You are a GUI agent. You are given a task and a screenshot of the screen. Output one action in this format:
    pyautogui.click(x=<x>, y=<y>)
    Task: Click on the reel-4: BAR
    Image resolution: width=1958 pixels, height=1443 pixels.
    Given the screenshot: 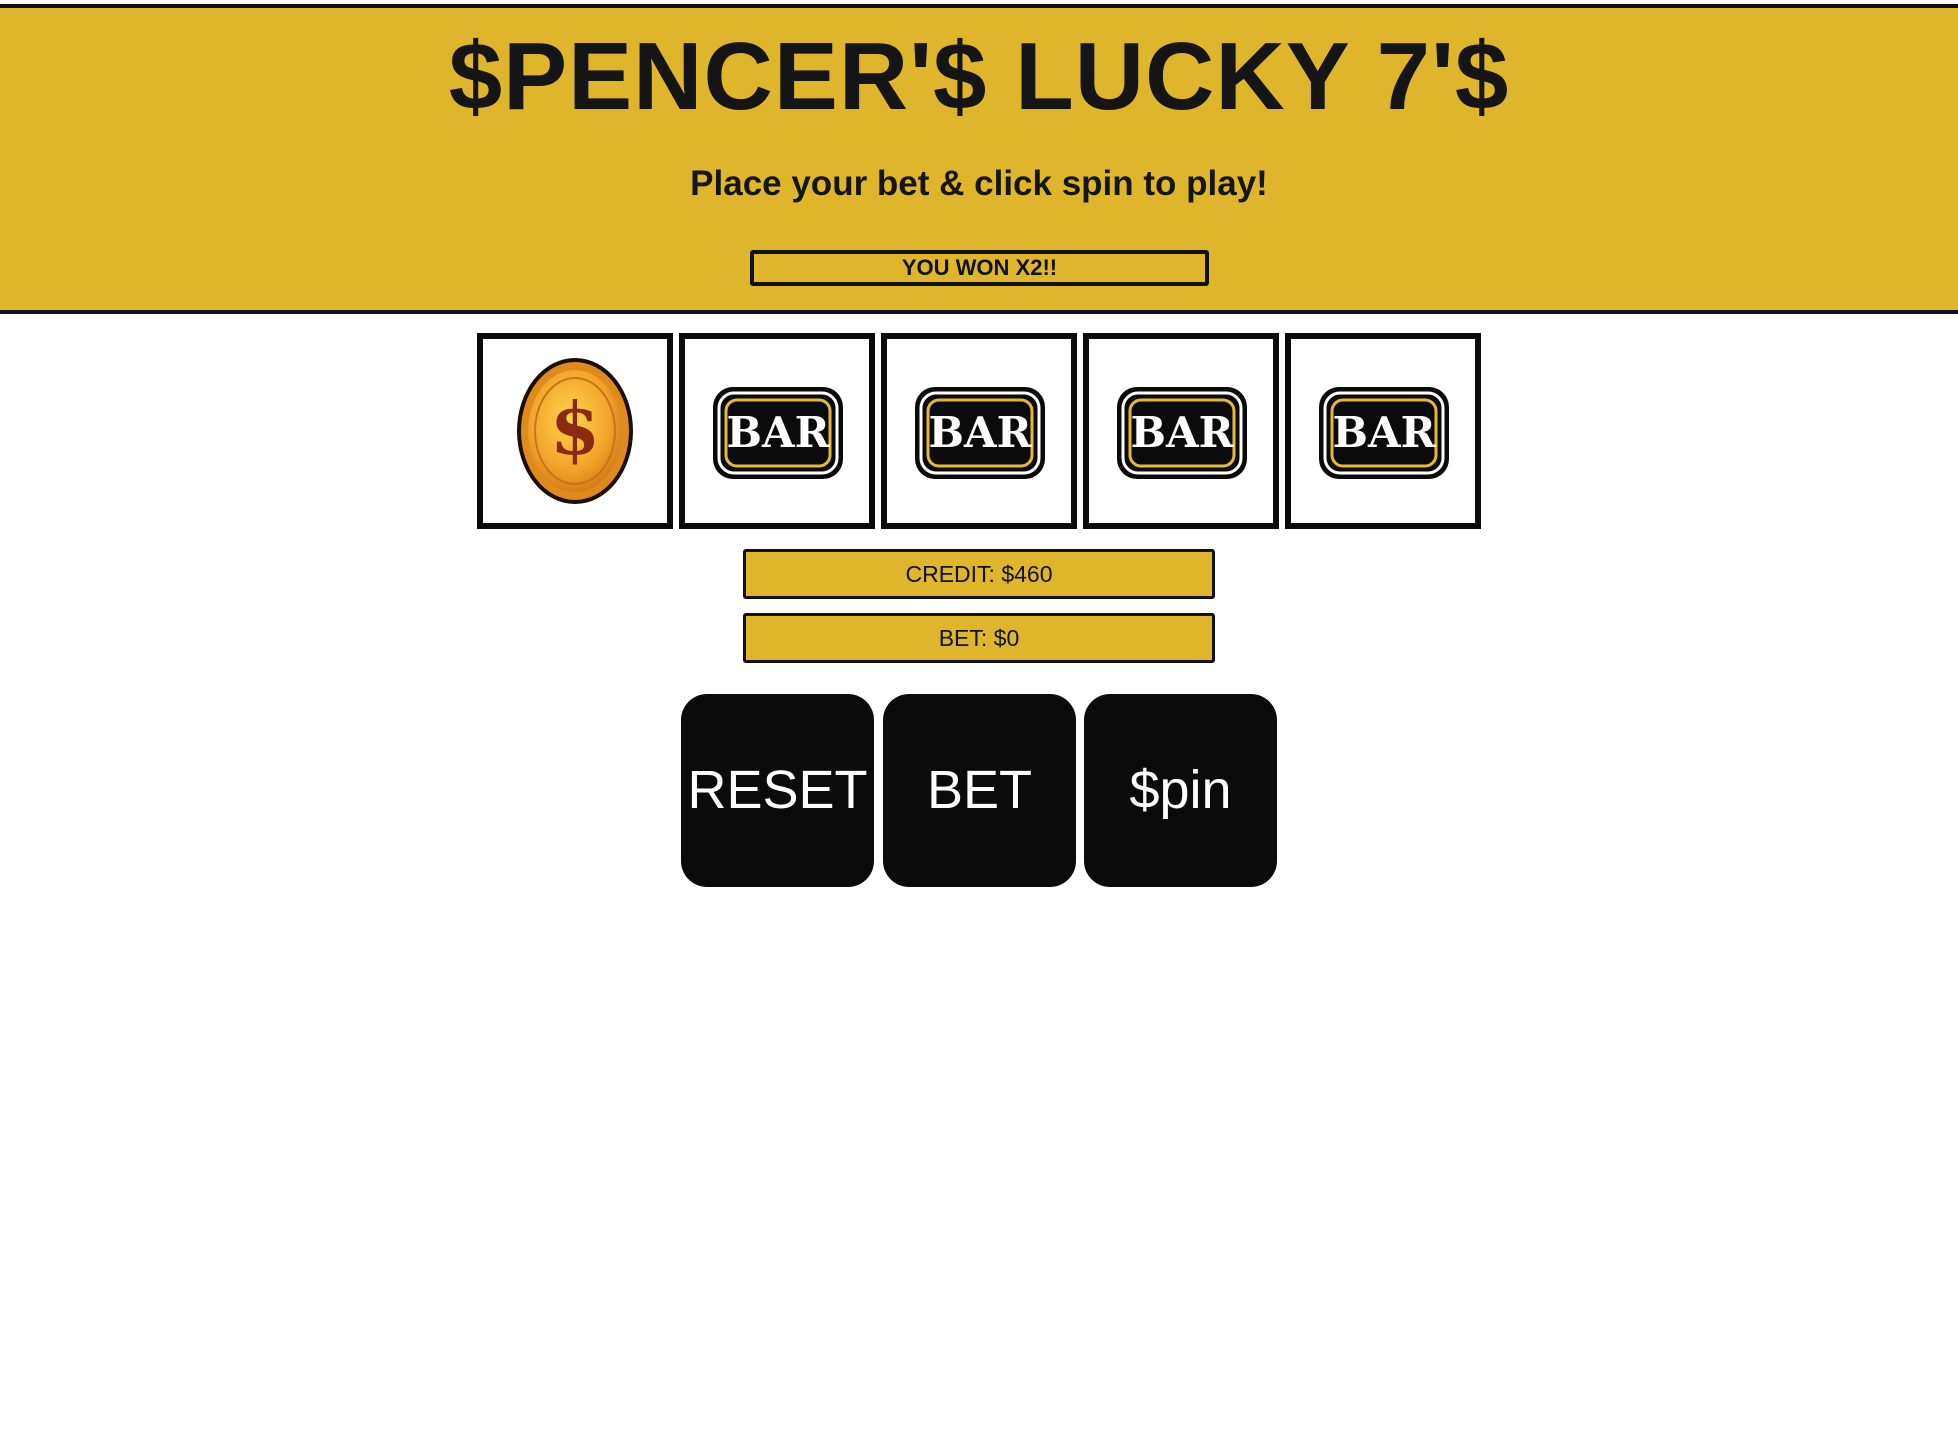 What is the action you would take?
    pyautogui.click(x=1181, y=431)
    